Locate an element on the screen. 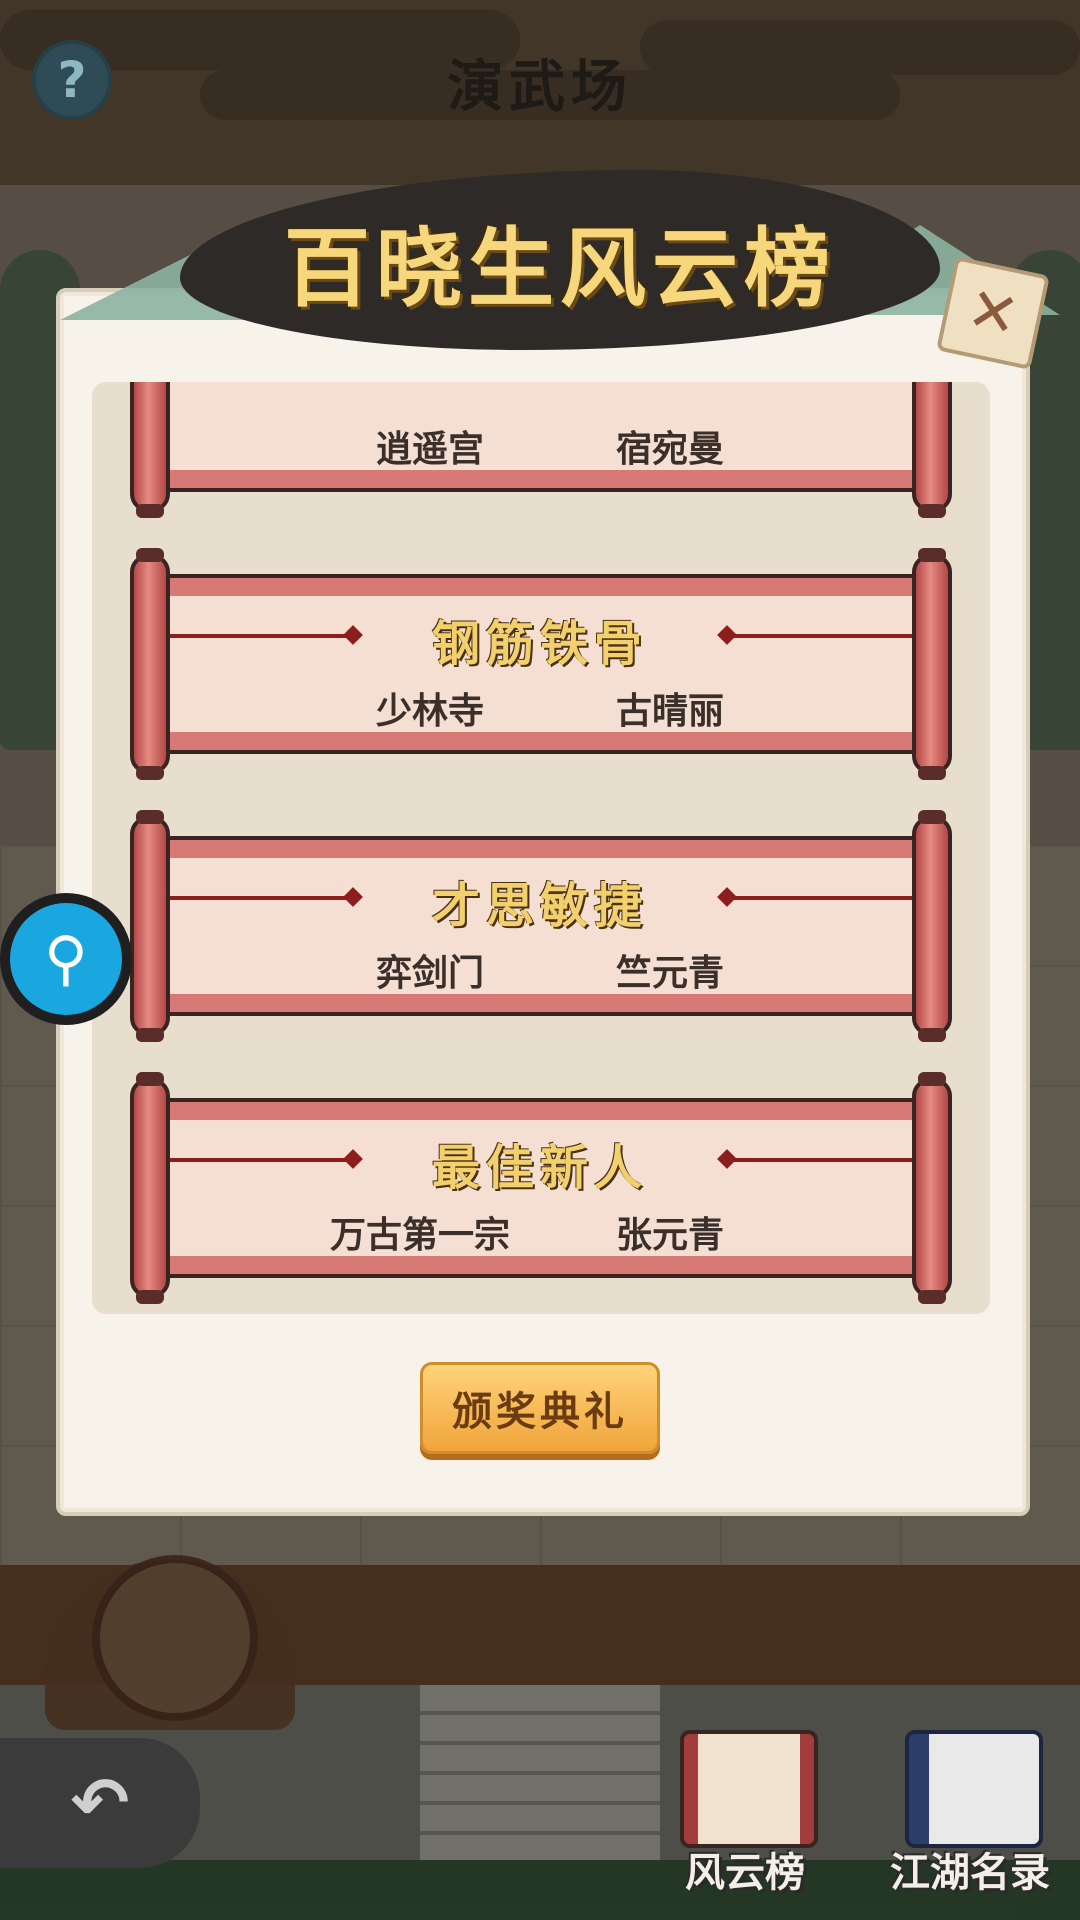 Image resolution: width=1080 pixels, height=1920 pixels. zoom-button: ⚲ is located at coordinates (66, 959).